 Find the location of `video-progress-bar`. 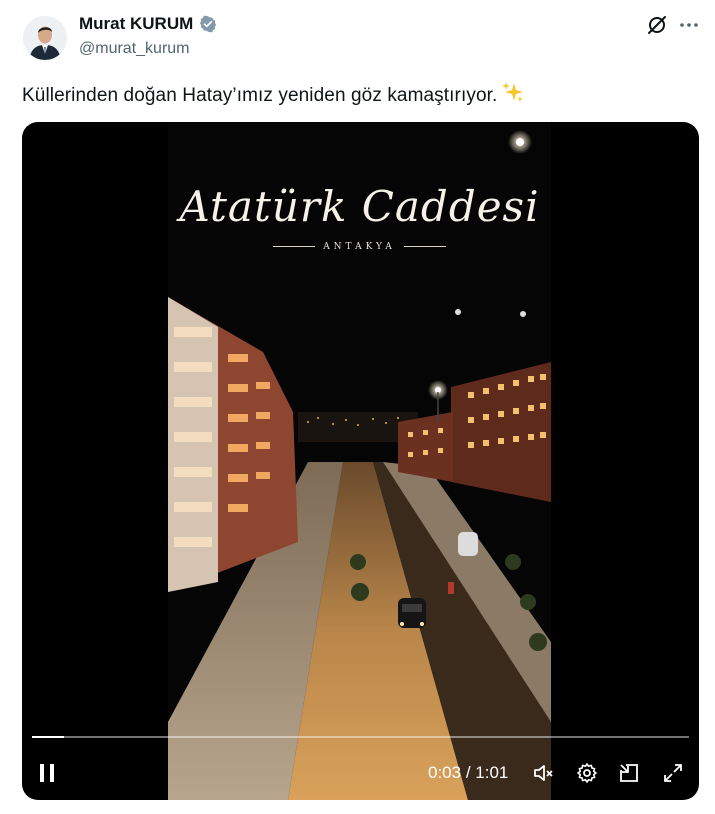

video-progress-bar is located at coordinates (360, 737).